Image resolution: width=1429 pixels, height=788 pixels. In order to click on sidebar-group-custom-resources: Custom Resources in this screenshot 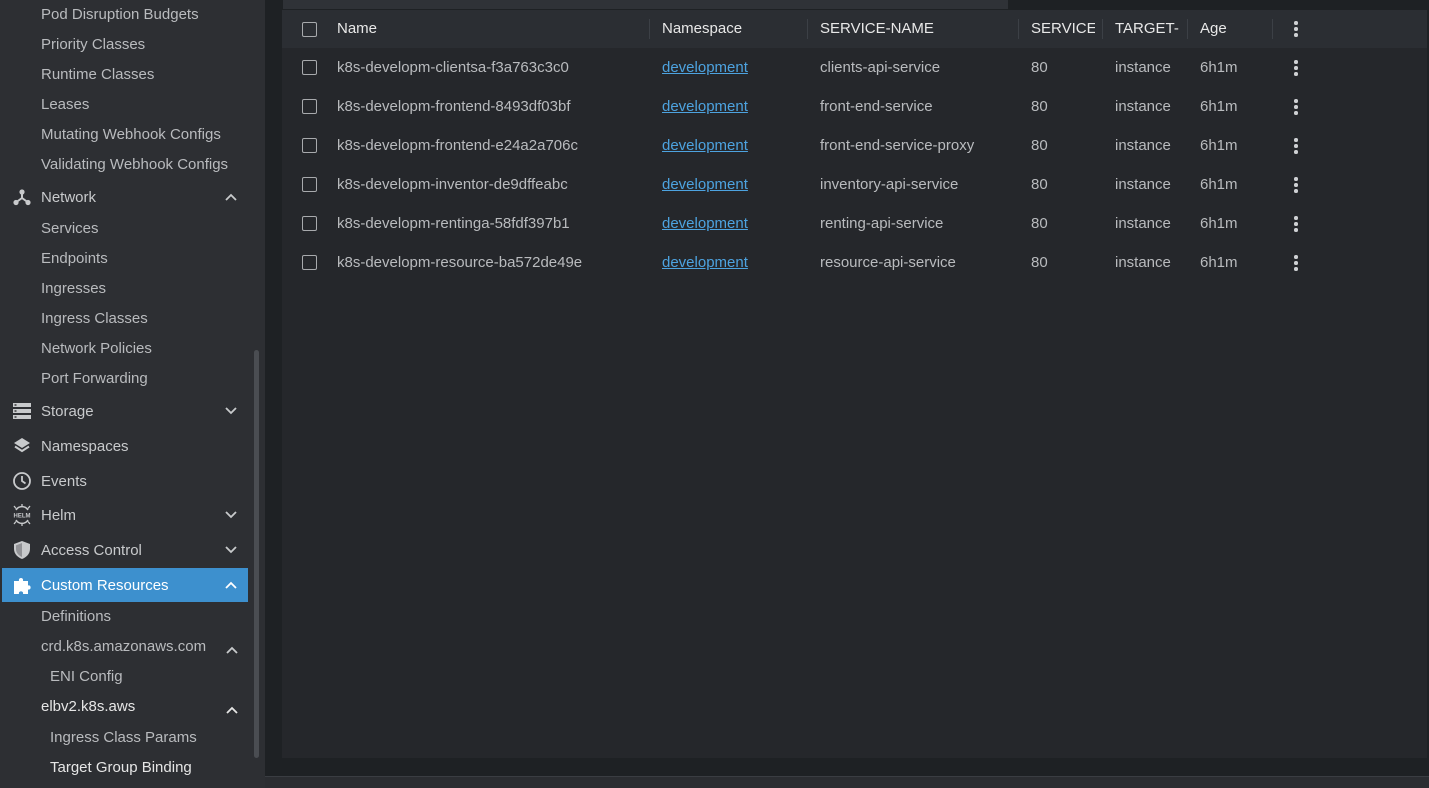, I will do `click(125, 585)`.